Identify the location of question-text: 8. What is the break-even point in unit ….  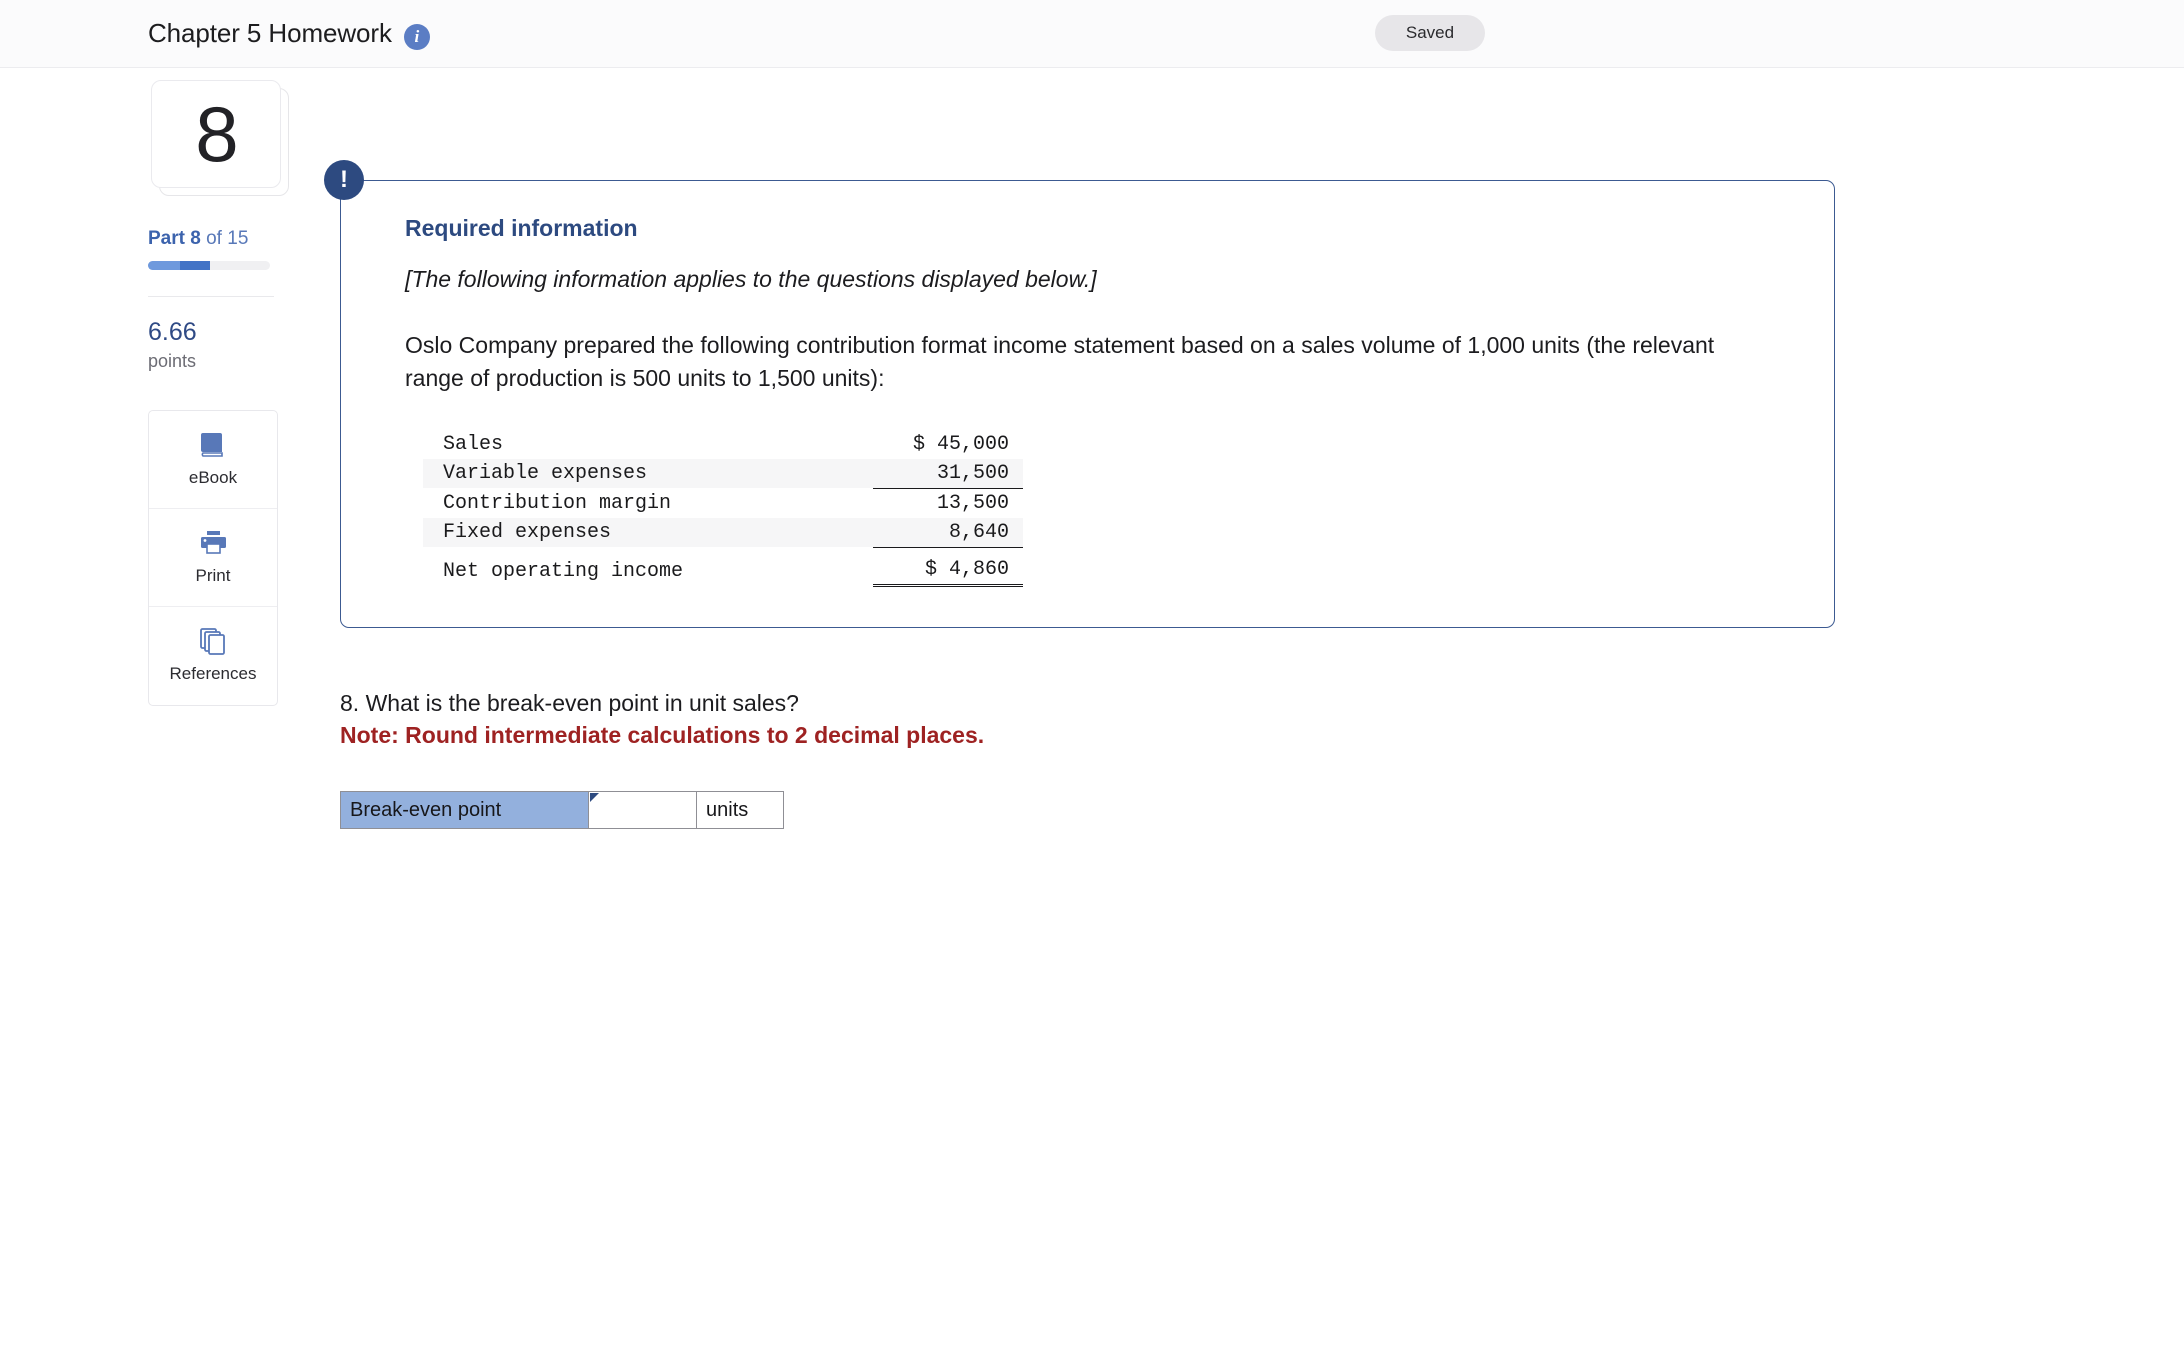
(569, 703).